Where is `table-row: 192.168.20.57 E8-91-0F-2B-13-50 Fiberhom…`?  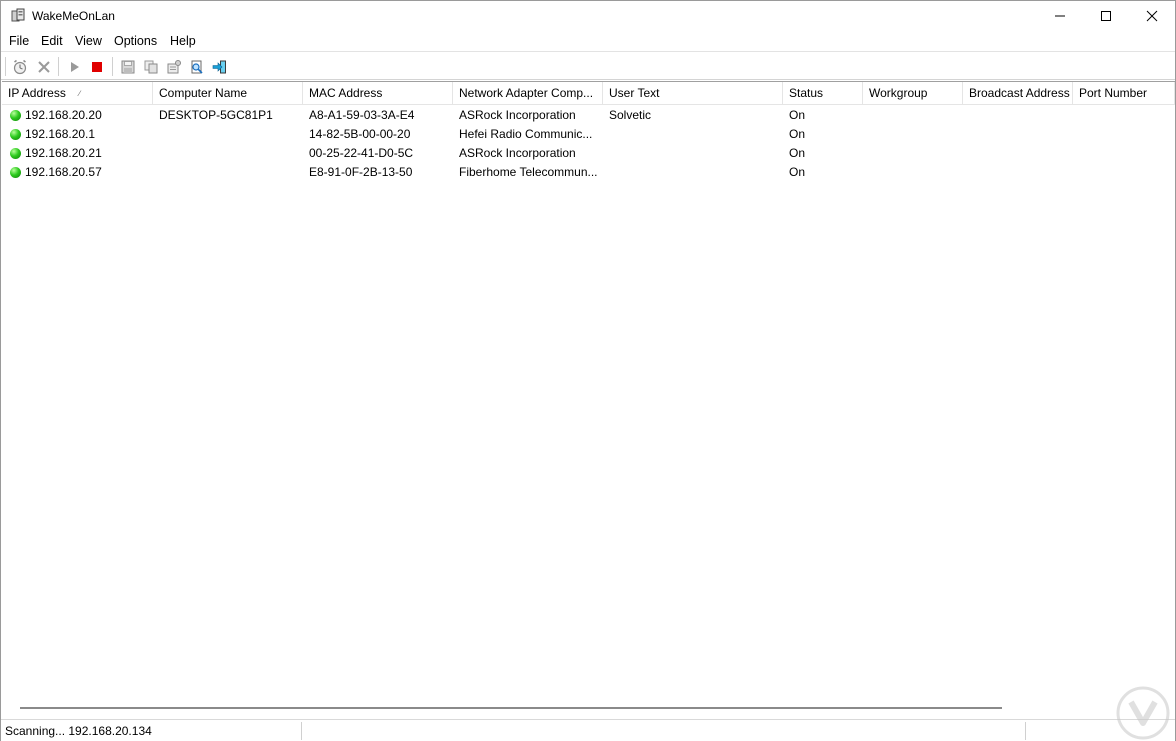
table-row: 192.168.20.57 E8-91-0F-2B-13-50 Fiberhom… is located at coordinates (588, 172).